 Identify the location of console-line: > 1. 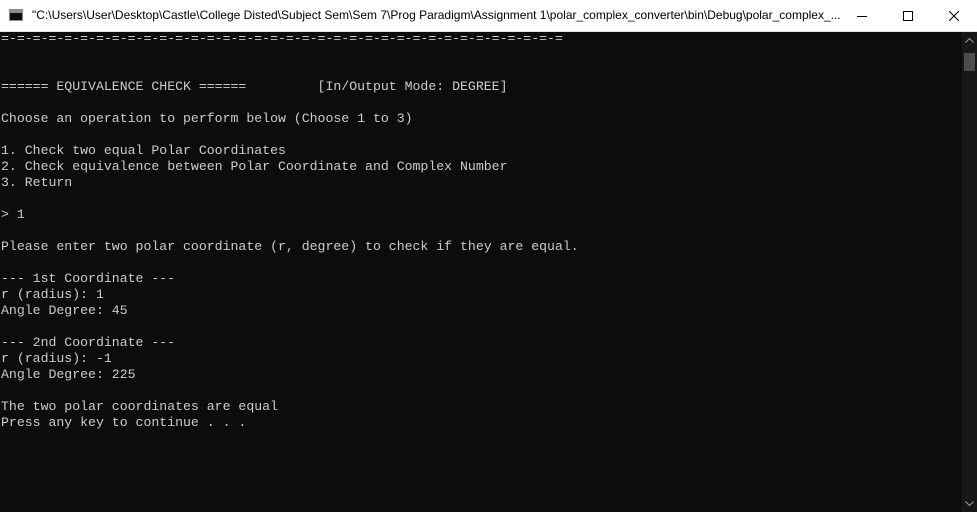
(13, 214).